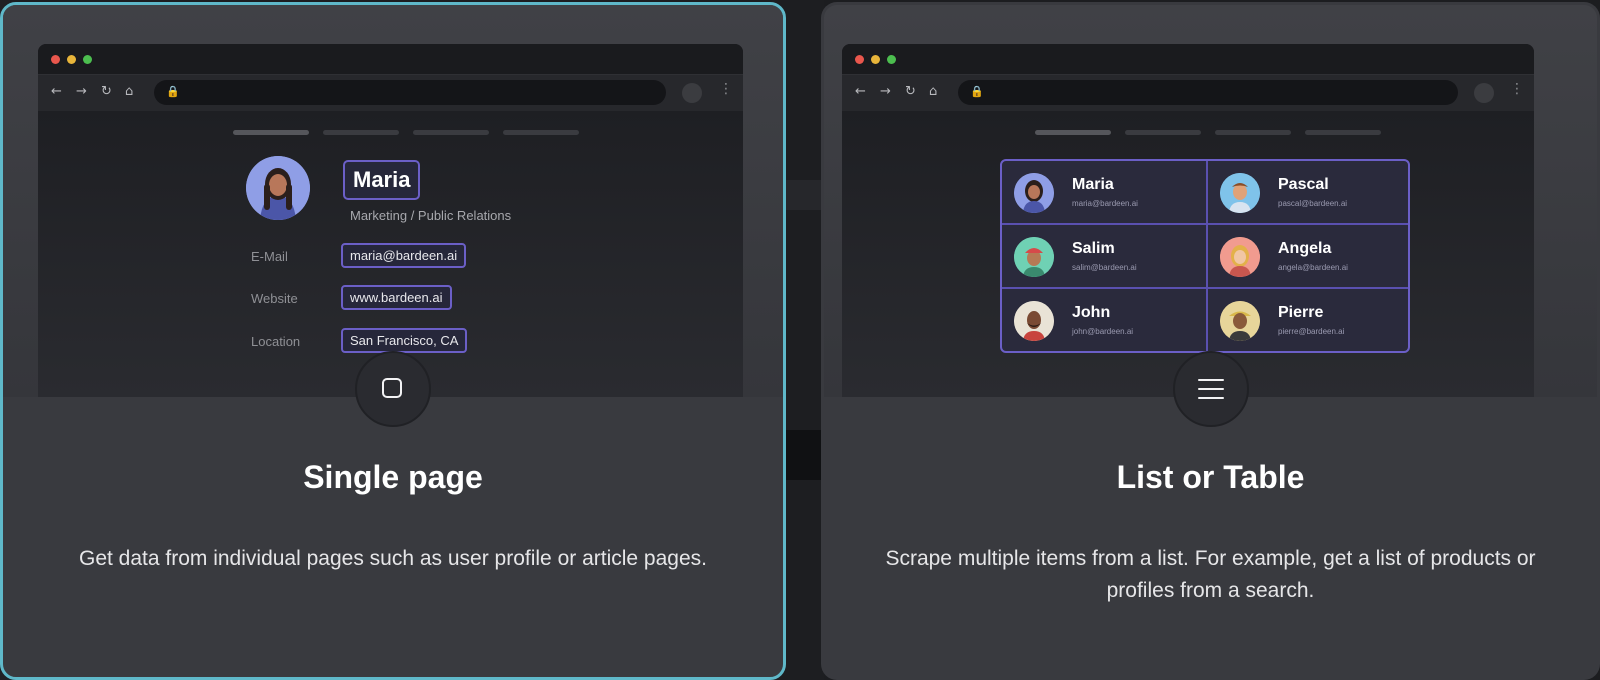 The width and height of the screenshot is (1600, 680). What do you see at coordinates (1103, 331) in the screenshot?
I see `person-email: john@bardeen.ai` at bounding box center [1103, 331].